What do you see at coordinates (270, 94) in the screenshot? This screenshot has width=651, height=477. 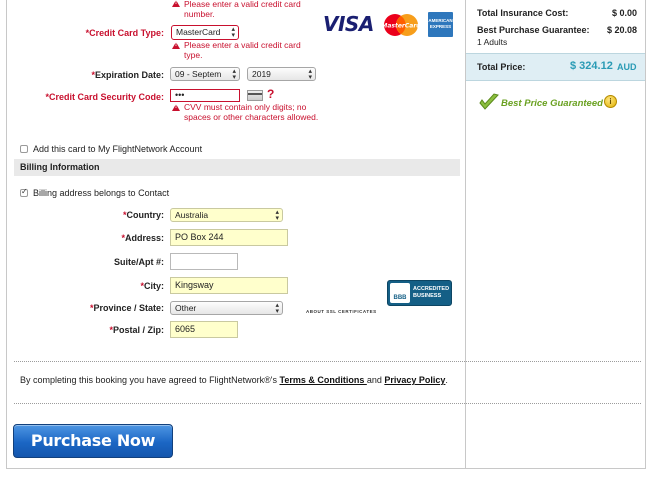 I see `cvv-help-icon: ?` at bounding box center [270, 94].